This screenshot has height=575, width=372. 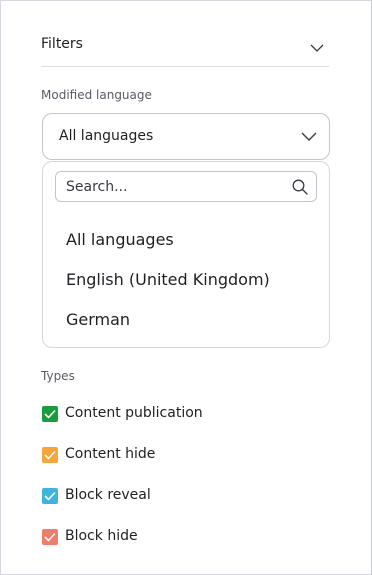 What do you see at coordinates (62, 44) in the screenshot?
I see `filters-title: Filters` at bounding box center [62, 44].